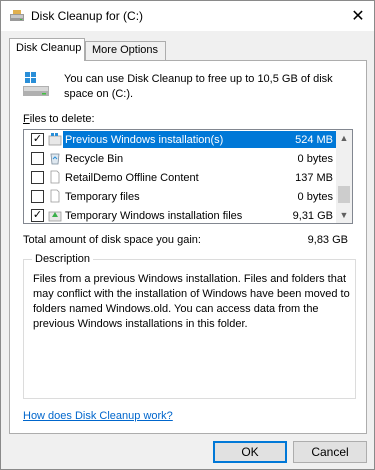 Image resolution: width=375 pixels, height=470 pixels. Describe the element at coordinates (327, 240) in the screenshot. I see `total-gain-value: 9,83 GB` at that location.